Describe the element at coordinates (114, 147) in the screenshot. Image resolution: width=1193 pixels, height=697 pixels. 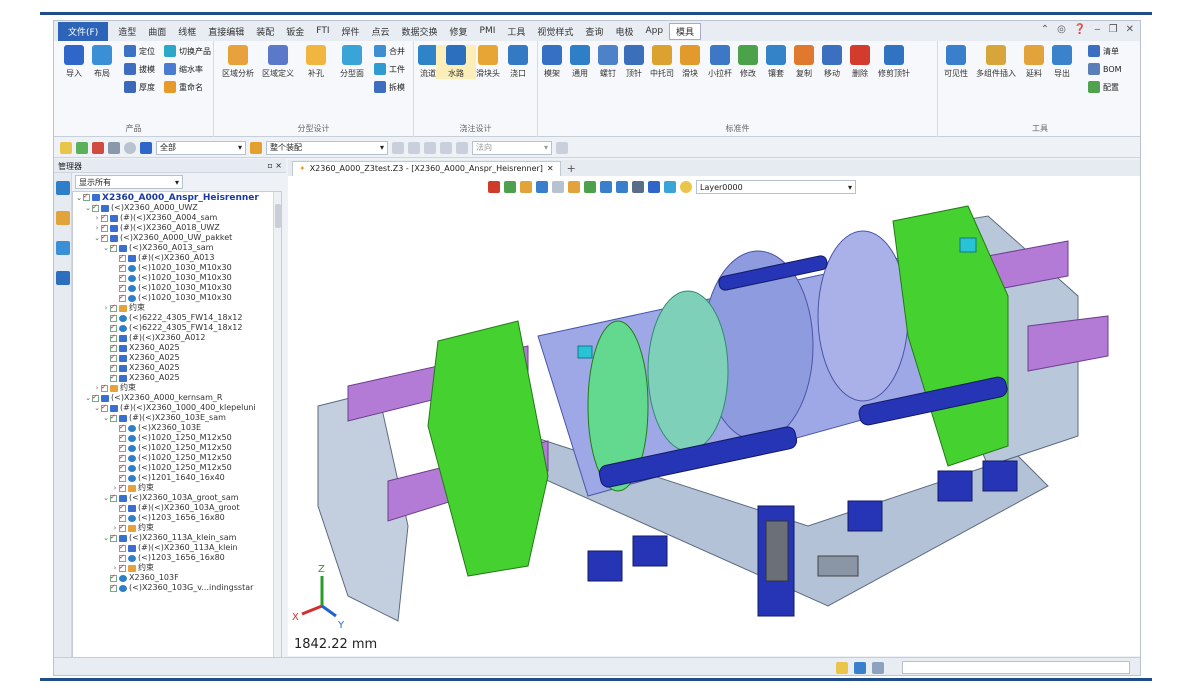
I see `shape-icon` at that location.